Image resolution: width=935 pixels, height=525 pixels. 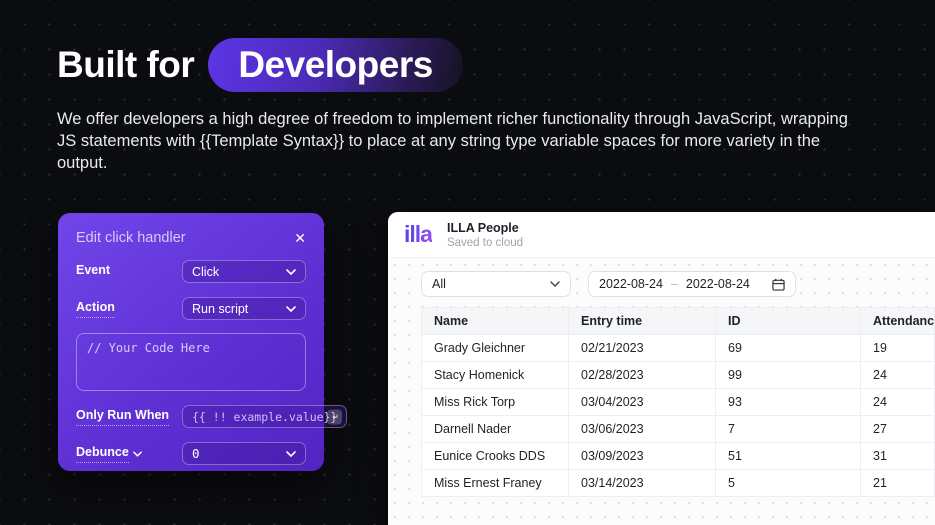 I want to click on cell-entry-time: 02/21/2023, so click(x=642, y=348).